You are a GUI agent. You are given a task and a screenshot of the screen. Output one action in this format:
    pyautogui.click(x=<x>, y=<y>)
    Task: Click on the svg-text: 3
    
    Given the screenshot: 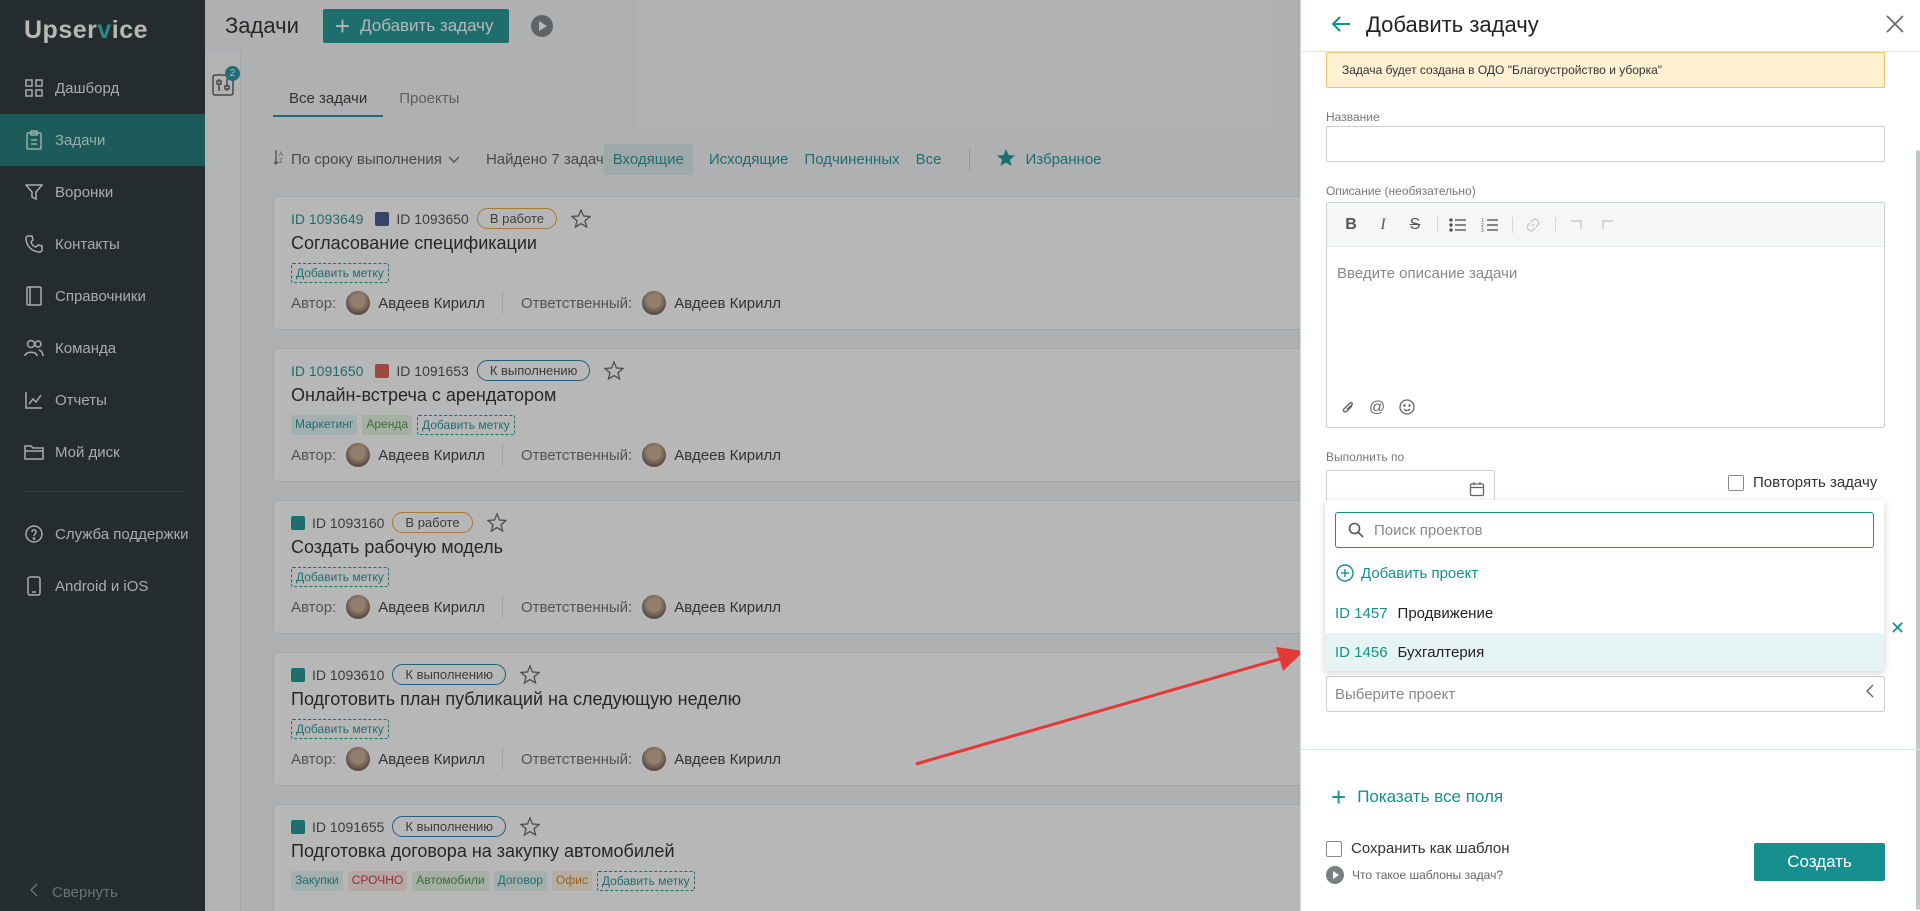 What is the action you would take?
    pyautogui.click(x=1482, y=230)
    